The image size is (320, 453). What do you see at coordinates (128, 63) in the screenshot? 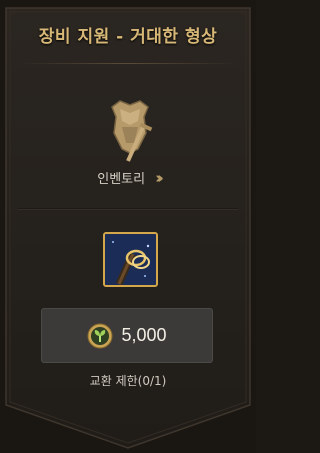
I see `title-divider` at bounding box center [128, 63].